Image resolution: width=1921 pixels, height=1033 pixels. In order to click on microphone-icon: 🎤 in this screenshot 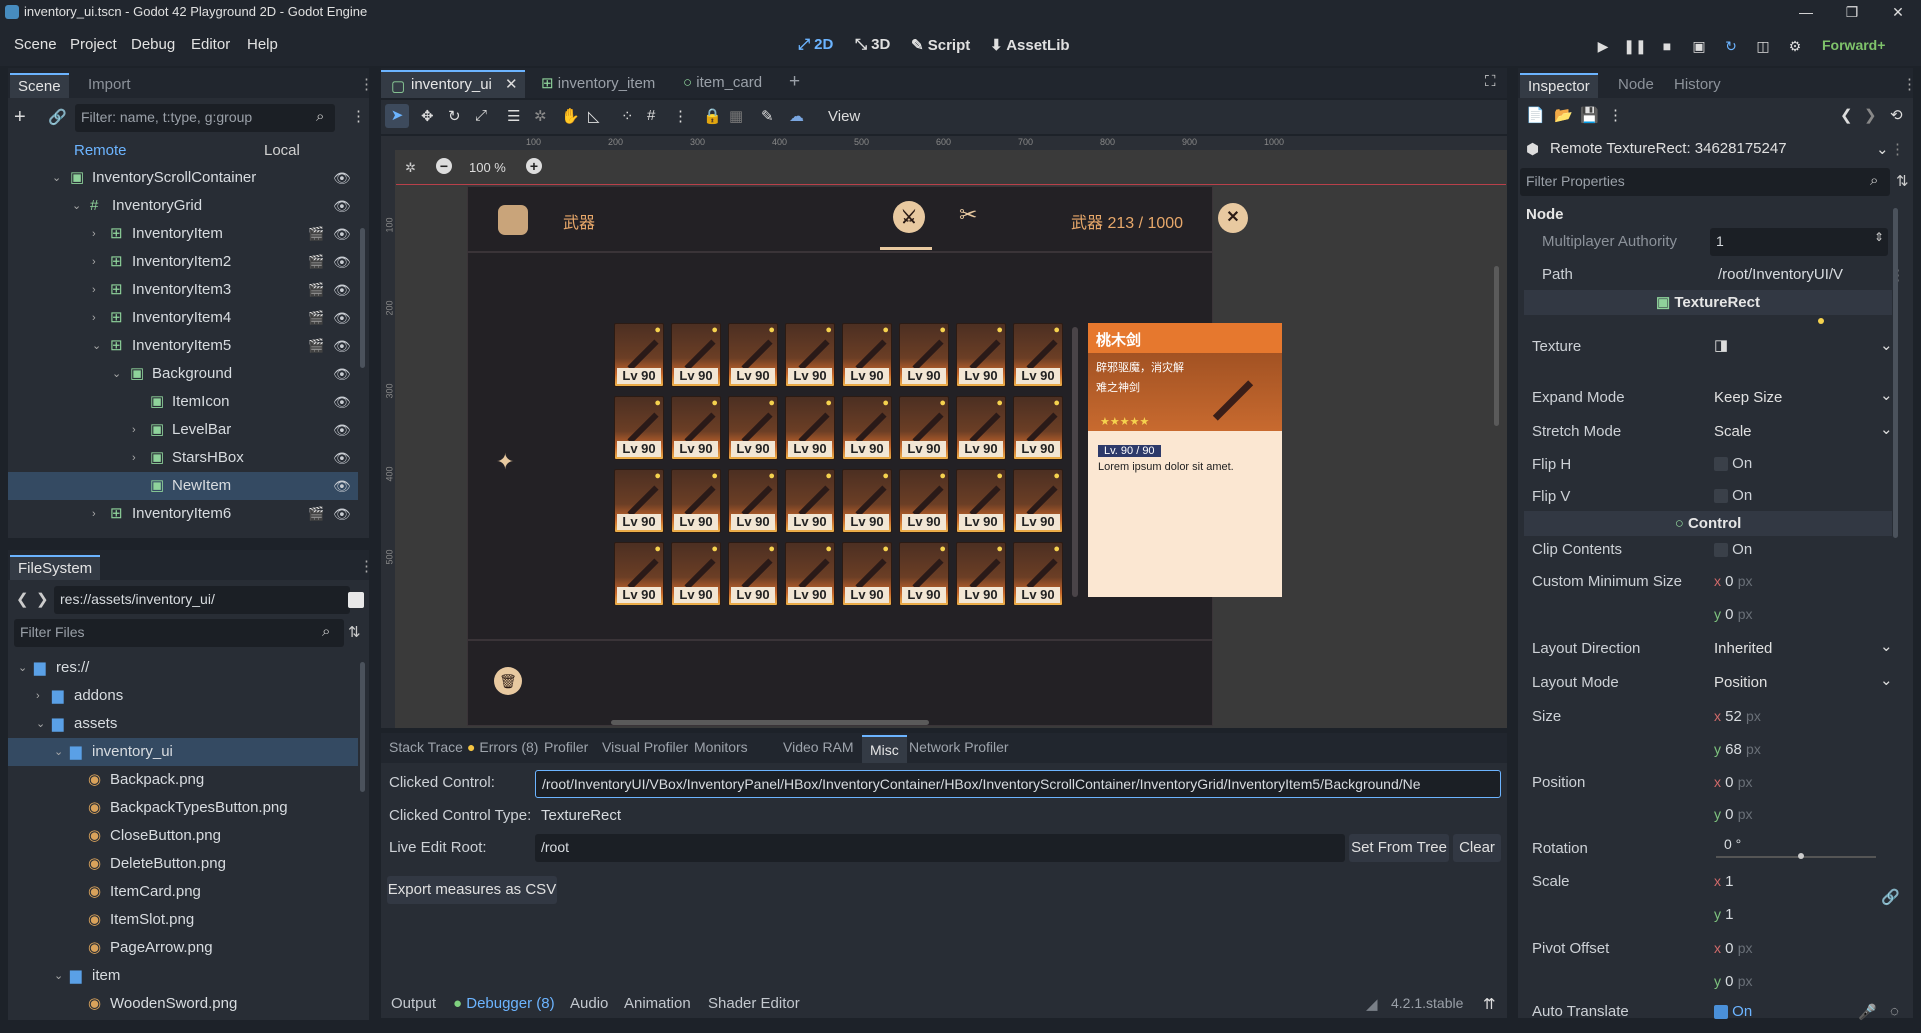, I will do `click(1867, 1012)`.